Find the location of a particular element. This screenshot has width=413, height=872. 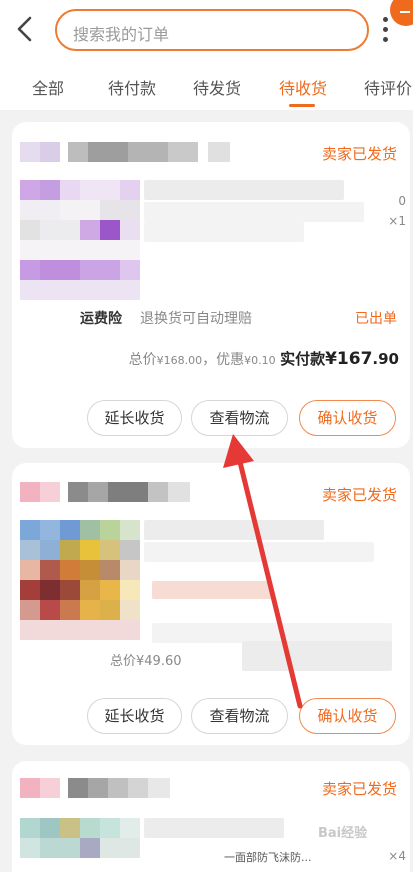

discount-int: ¥0 is located at coordinates (251, 360).